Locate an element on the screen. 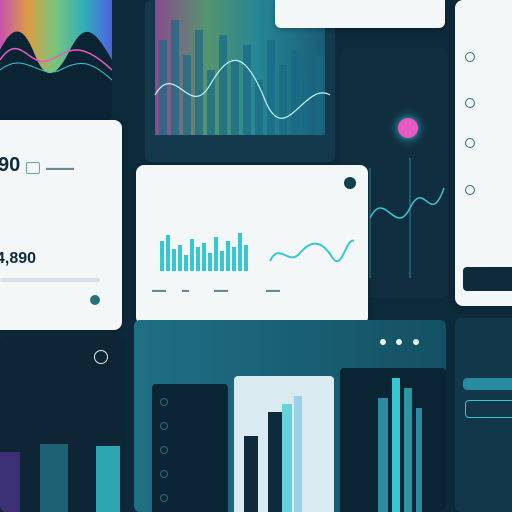  center-metrics-card: ▬▬ ▬ ▬▬ ▬▬ is located at coordinates (252, 245).